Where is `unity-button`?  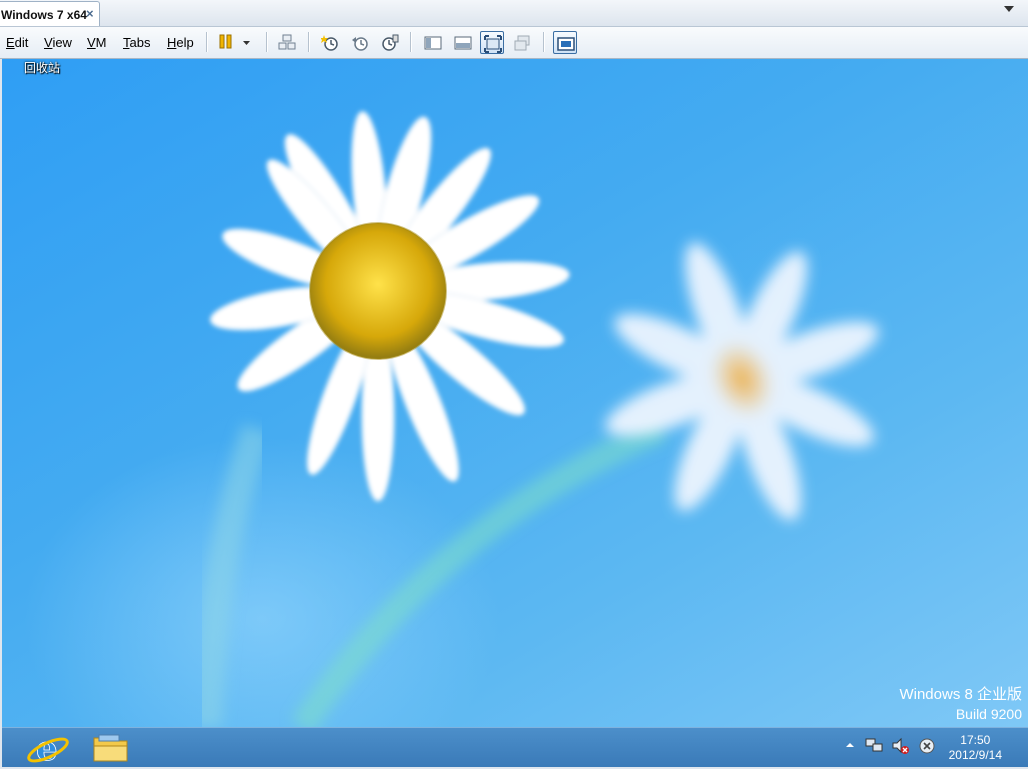 unity-button is located at coordinates (523, 42).